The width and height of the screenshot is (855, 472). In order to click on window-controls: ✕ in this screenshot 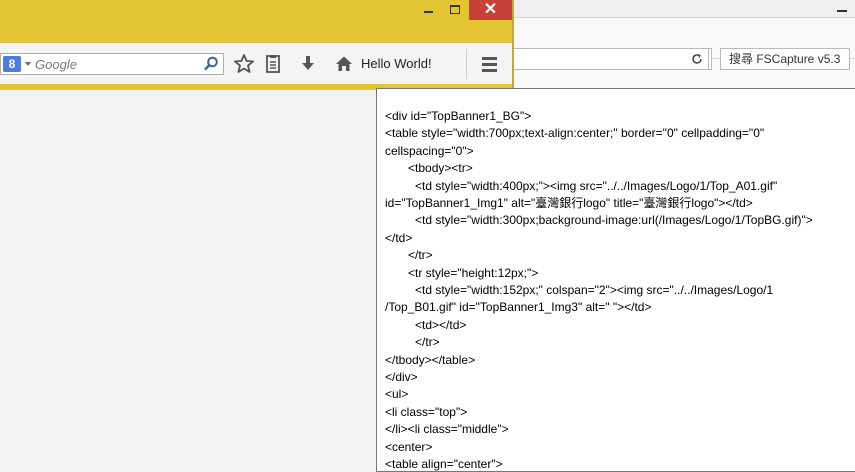, I will do `click(463, 10)`.